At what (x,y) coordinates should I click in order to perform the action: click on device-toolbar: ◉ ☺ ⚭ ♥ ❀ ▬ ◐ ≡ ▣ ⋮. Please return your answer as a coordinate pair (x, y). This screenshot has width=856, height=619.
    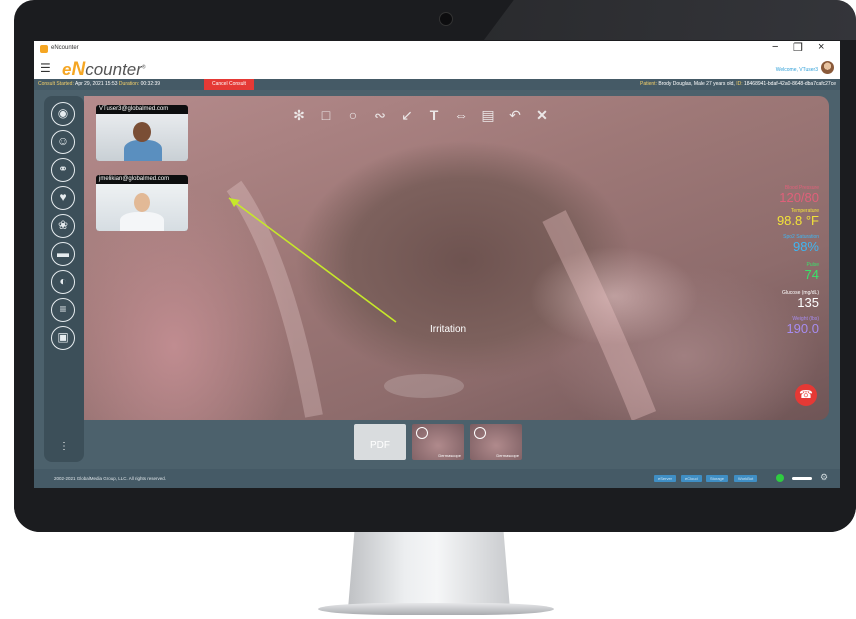
    Looking at the image, I should click on (64, 279).